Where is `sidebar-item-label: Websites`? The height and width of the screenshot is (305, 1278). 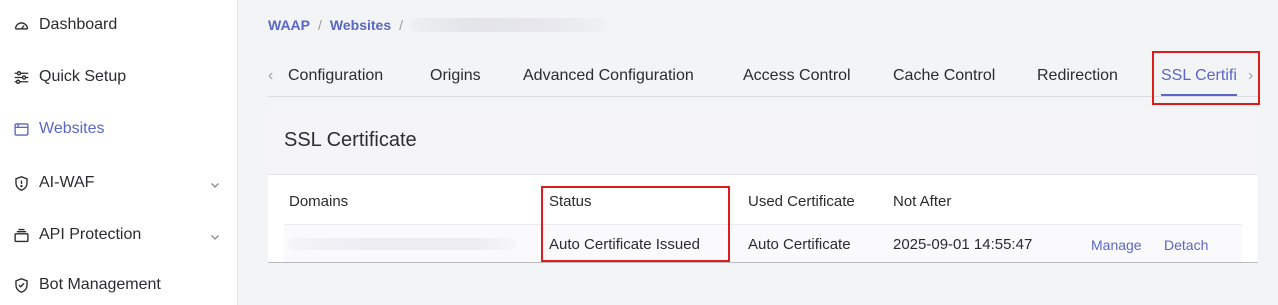 sidebar-item-label: Websites is located at coordinates (72, 128).